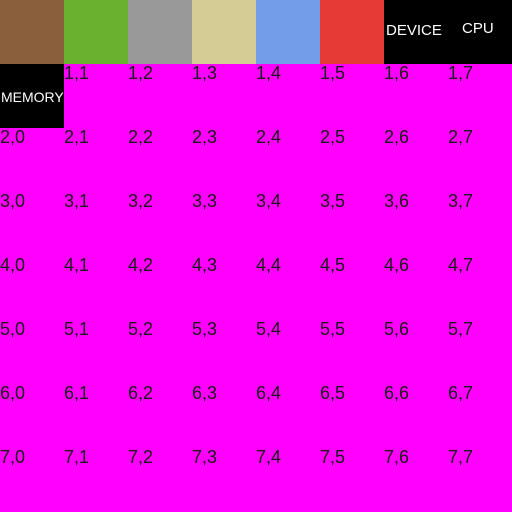 The image size is (512, 512). Describe the element at coordinates (141, 73) in the screenshot. I see `cell-label: 1,2` at that location.